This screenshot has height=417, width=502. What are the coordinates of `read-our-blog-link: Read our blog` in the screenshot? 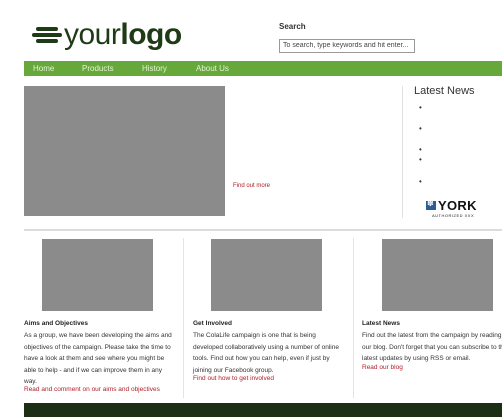 It's located at (382, 367).